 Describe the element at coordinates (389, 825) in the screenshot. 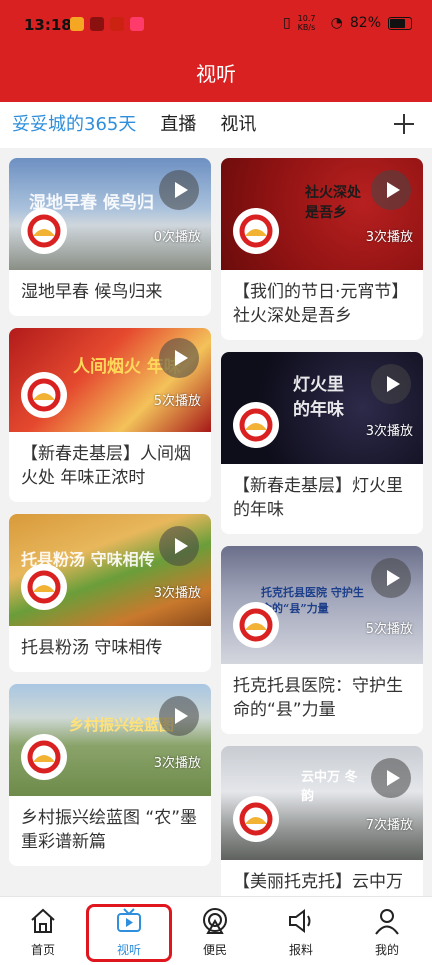

I see `view-count: 7次播放` at that location.